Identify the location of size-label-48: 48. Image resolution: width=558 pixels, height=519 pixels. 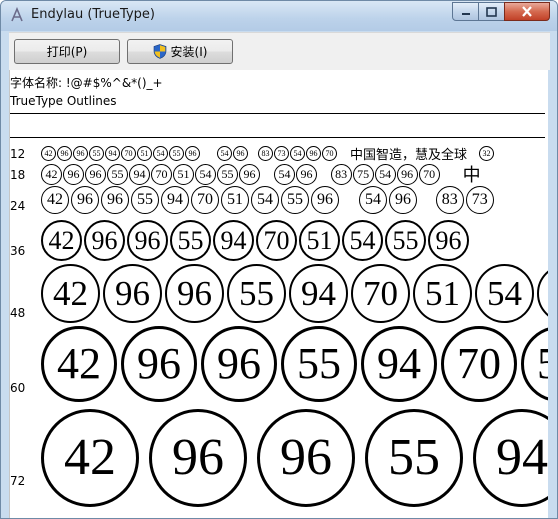
(18, 313).